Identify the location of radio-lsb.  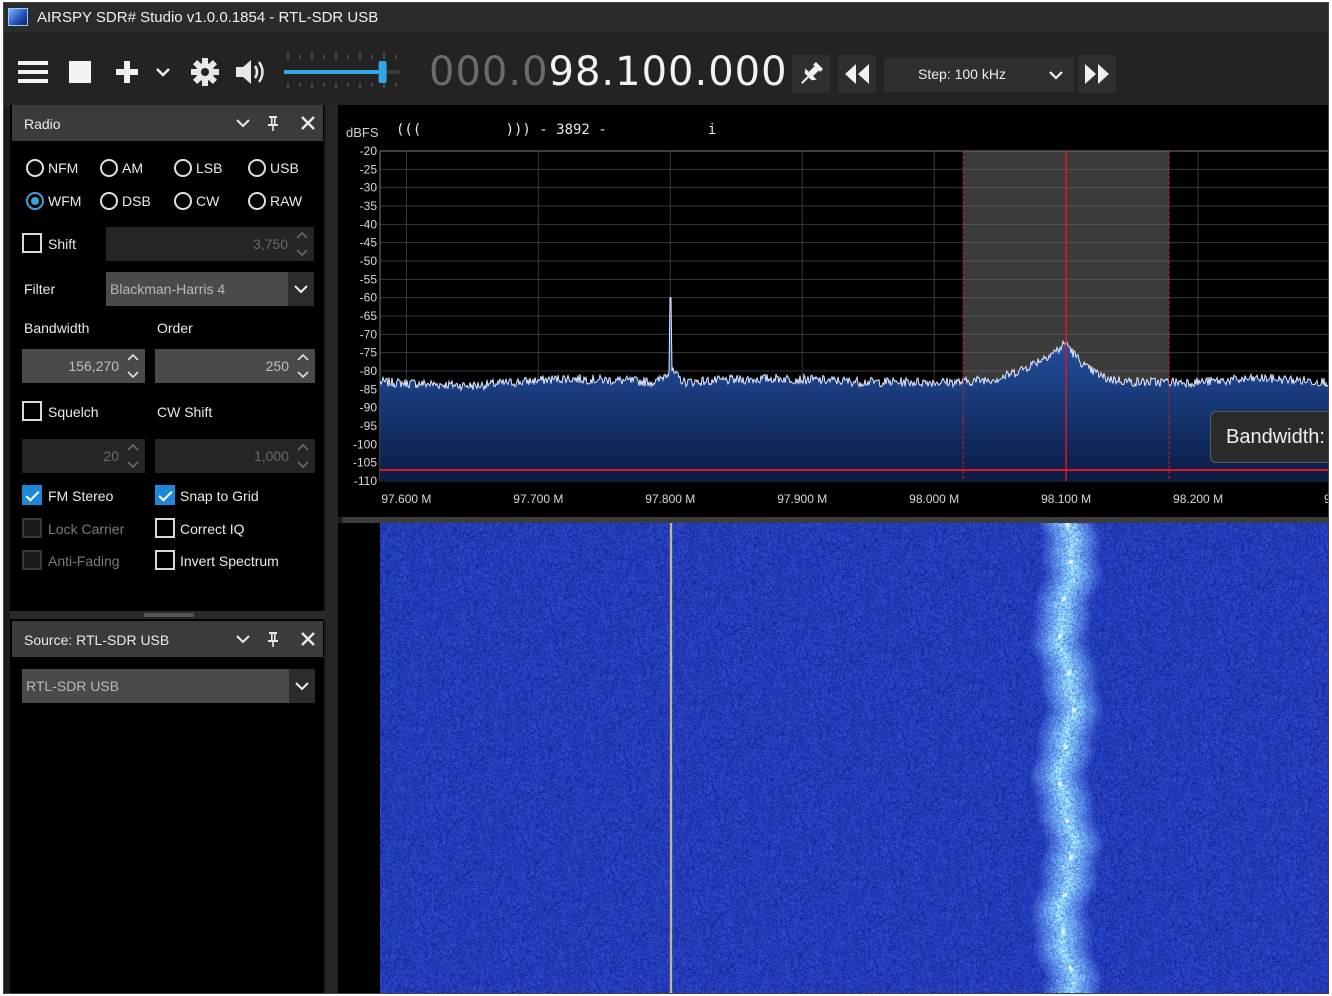
(183, 168).